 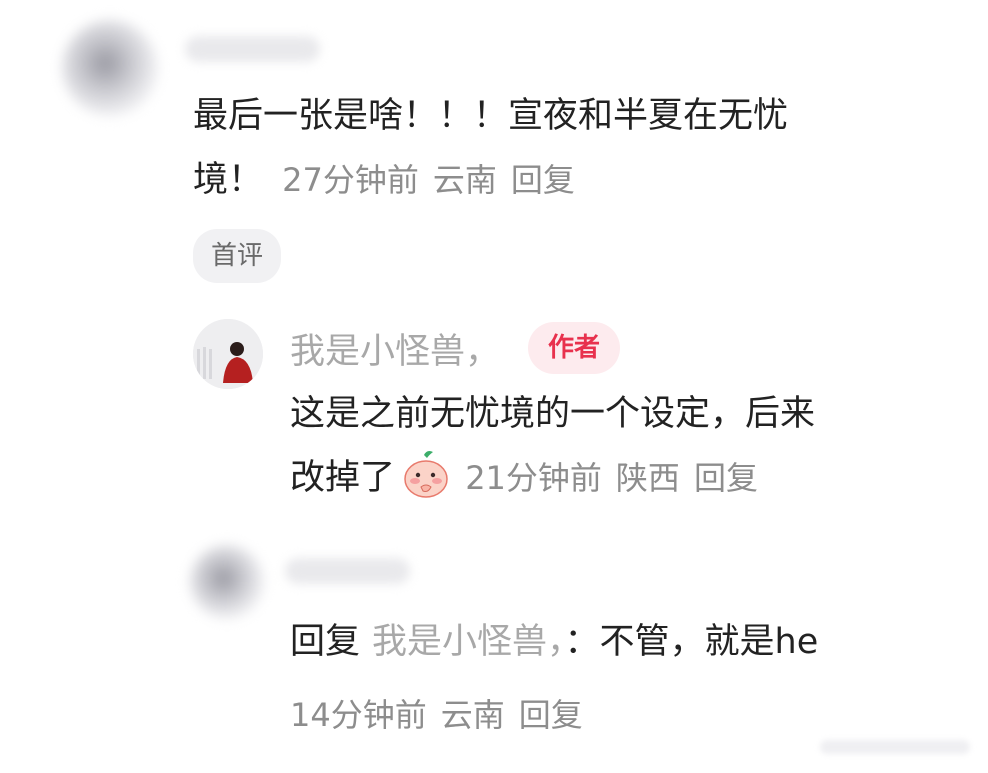 What do you see at coordinates (325, 642) in the screenshot?
I see `reply-prefix: 回复` at bounding box center [325, 642].